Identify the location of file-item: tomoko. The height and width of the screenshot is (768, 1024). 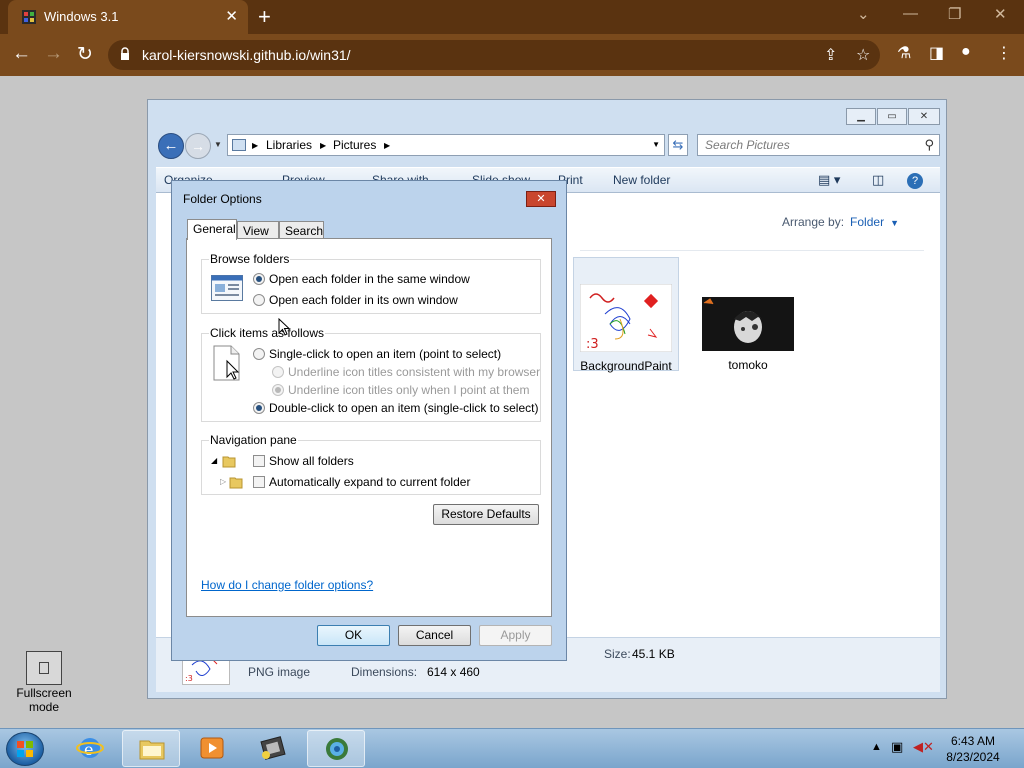
(748, 314).